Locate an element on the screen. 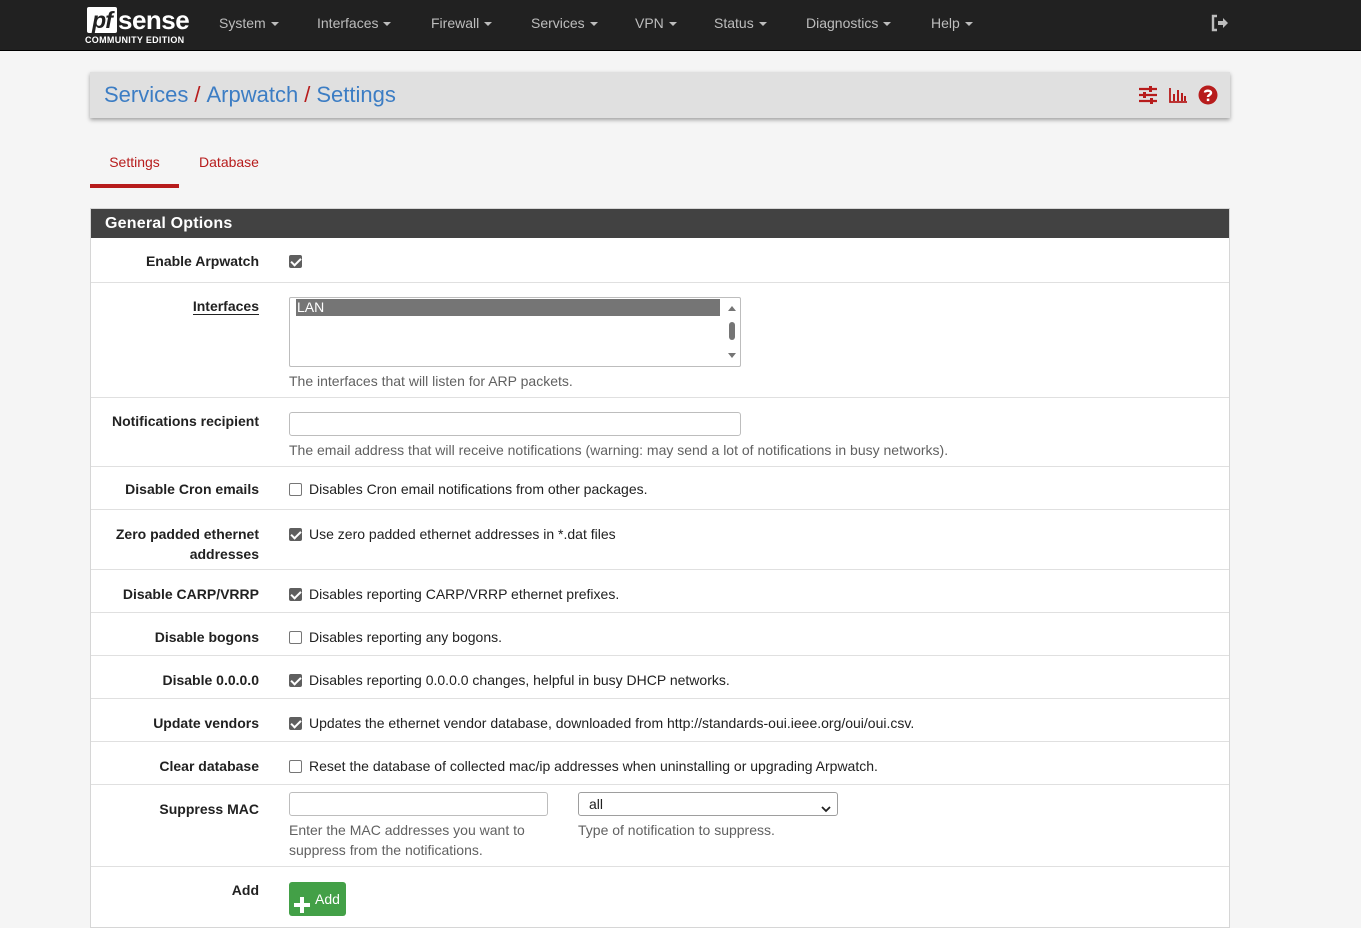  logo-edition: COMMUNITY EDITION is located at coordinates (135, 40).